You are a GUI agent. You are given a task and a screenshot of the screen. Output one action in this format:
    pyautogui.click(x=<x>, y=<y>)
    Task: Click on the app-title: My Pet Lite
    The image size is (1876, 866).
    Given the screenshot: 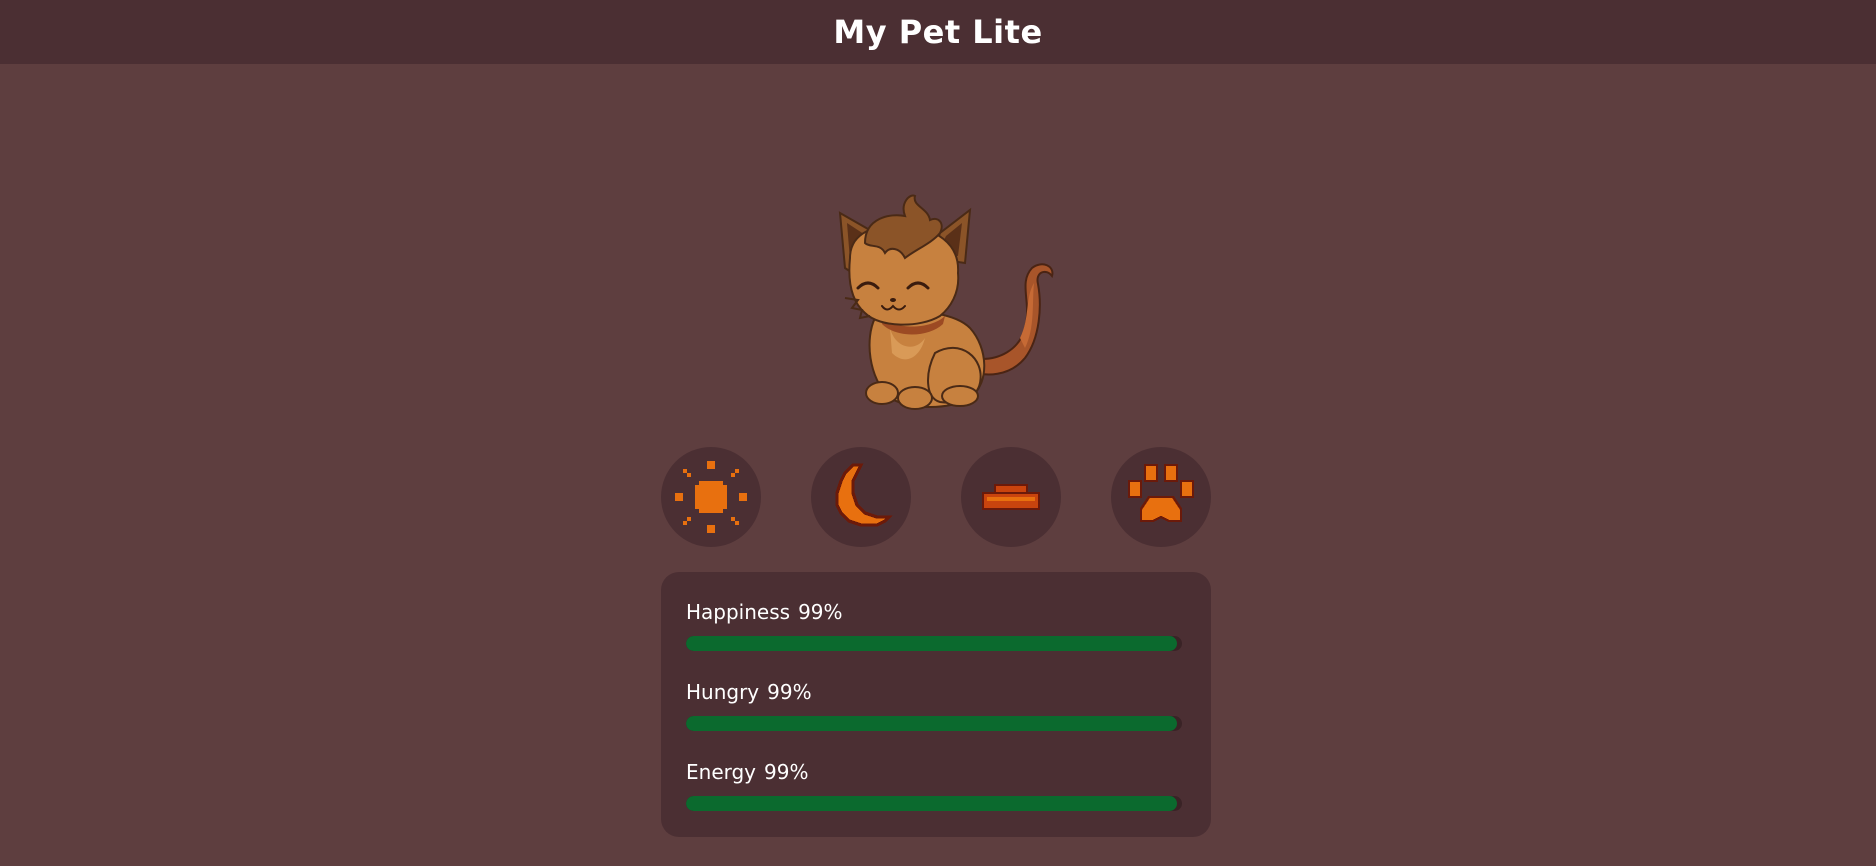 What is the action you would take?
    pyautogui.click(x=938, y=32)
    